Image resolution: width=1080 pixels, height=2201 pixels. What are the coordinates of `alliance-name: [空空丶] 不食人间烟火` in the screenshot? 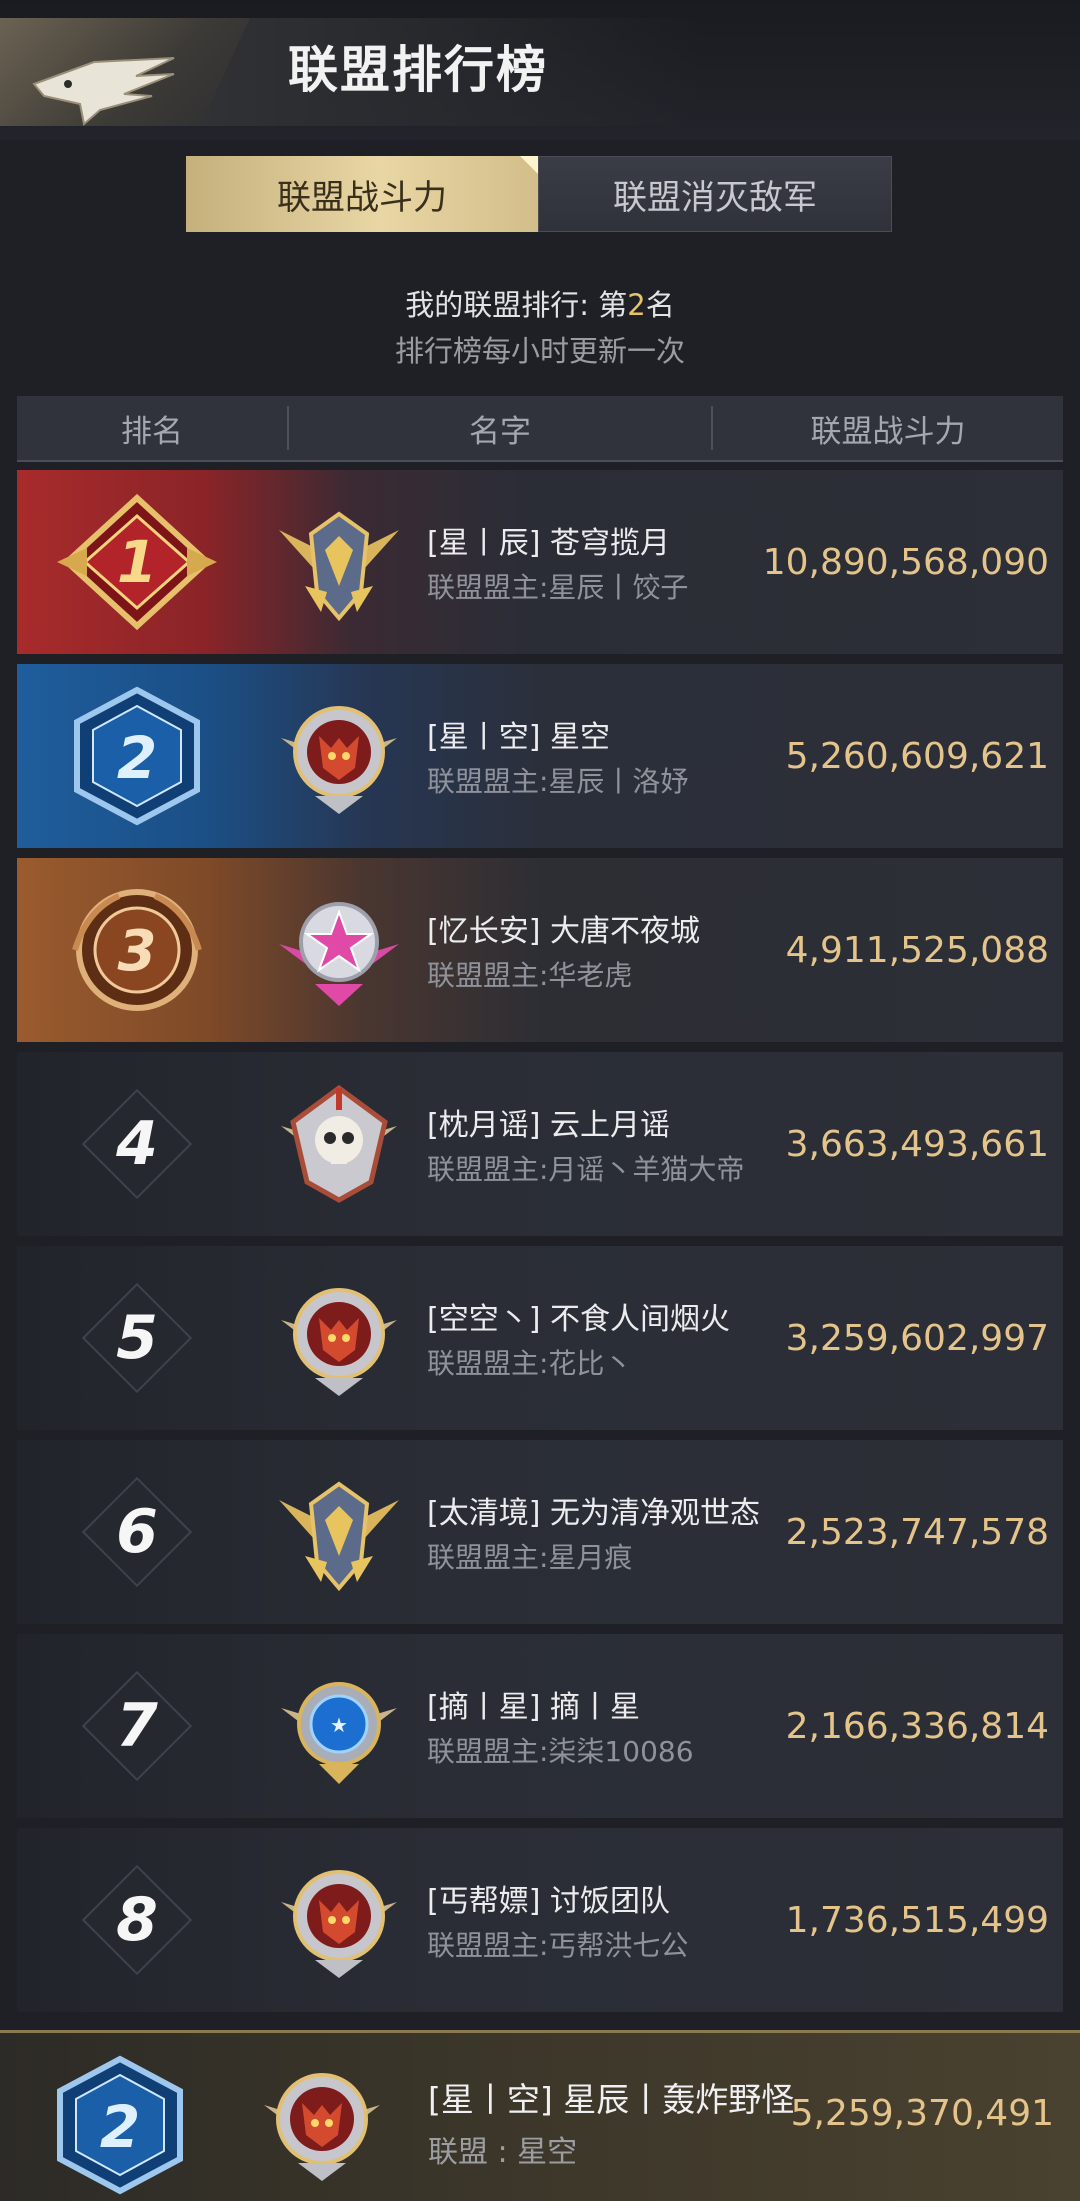 It's located at (578, 1319).